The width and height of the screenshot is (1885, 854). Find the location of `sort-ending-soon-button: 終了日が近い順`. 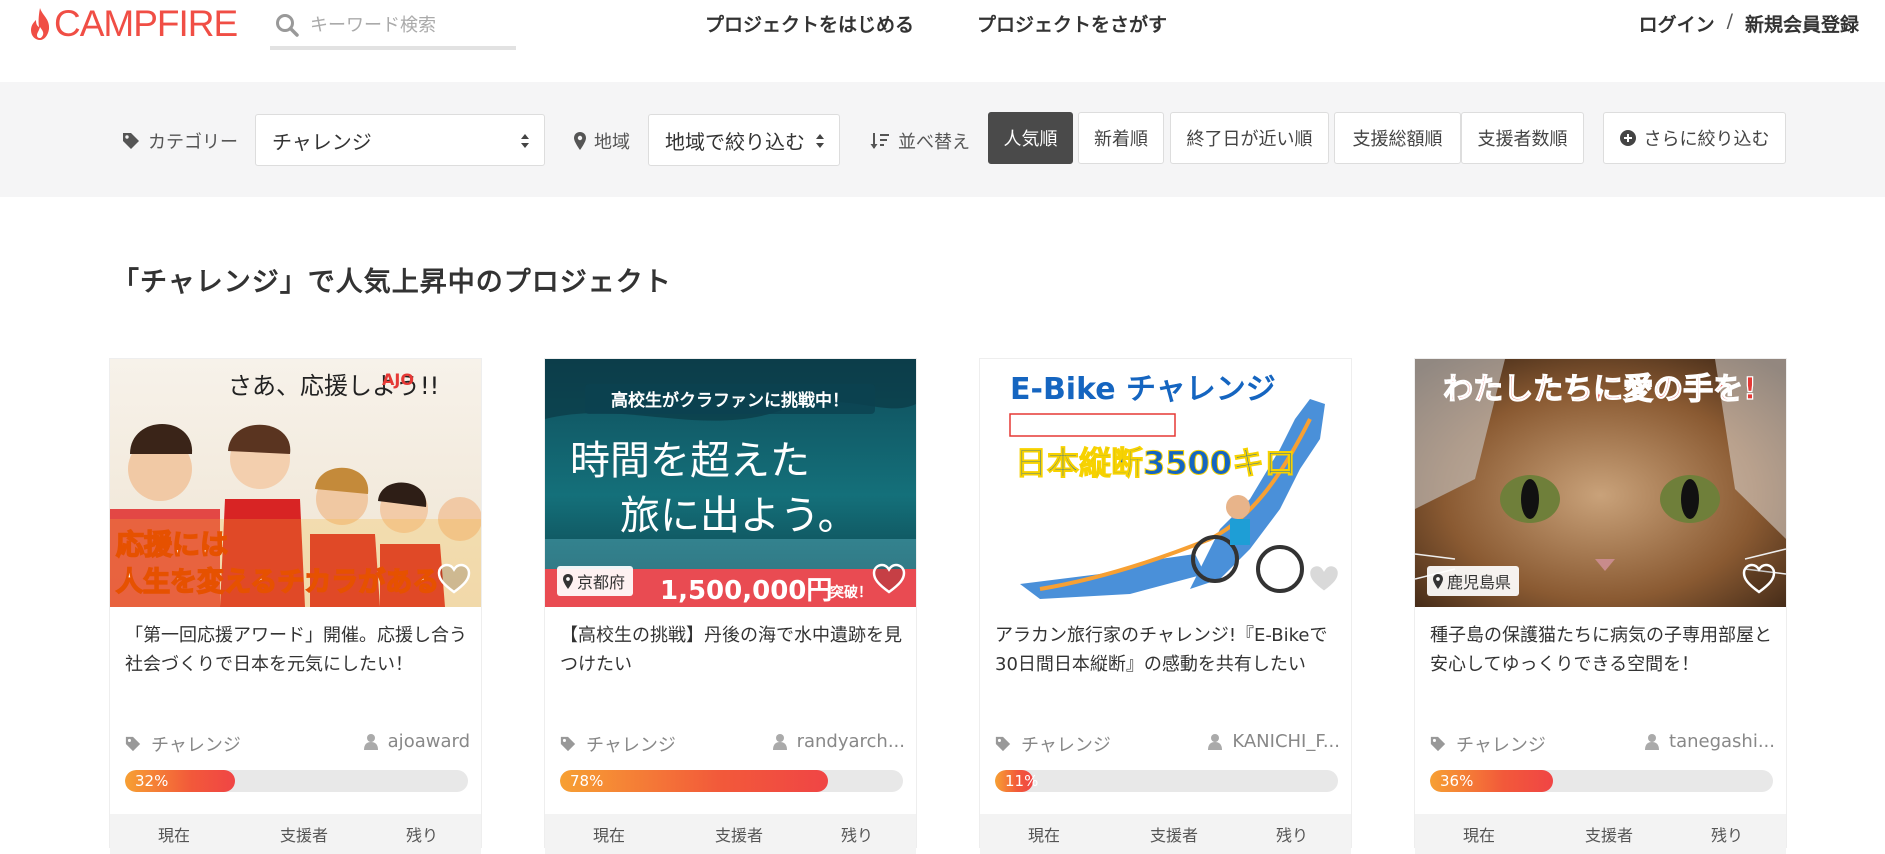

sort-ending-soon-button: 終了日が近い順 is located at coordinates (1249, 138).